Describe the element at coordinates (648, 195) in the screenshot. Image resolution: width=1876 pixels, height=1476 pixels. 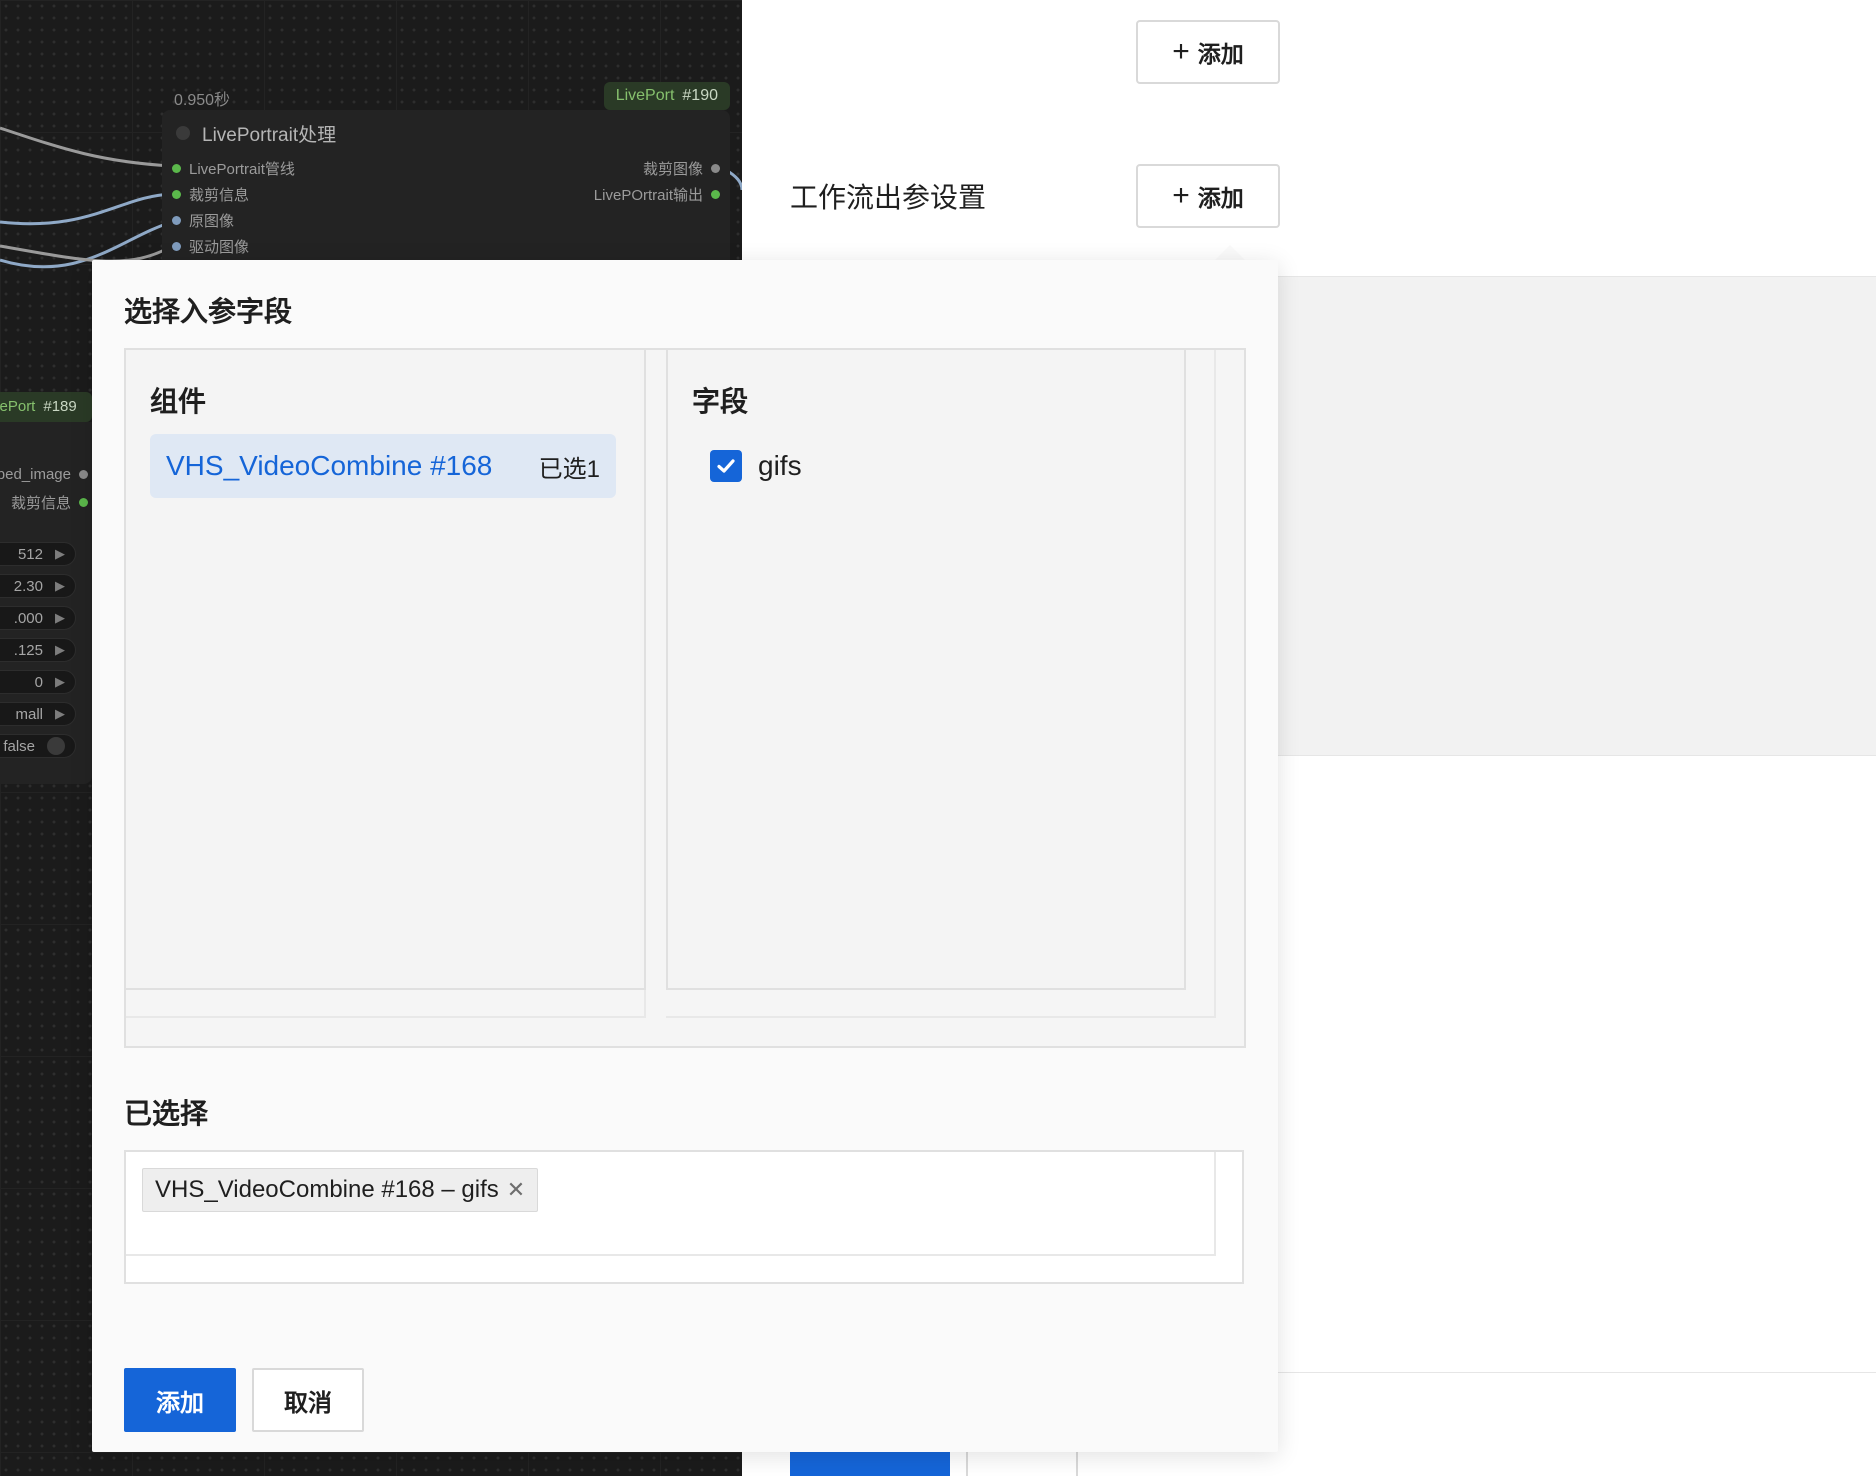
I see `output-slot-label: LivePOrtrait输出` at that location.